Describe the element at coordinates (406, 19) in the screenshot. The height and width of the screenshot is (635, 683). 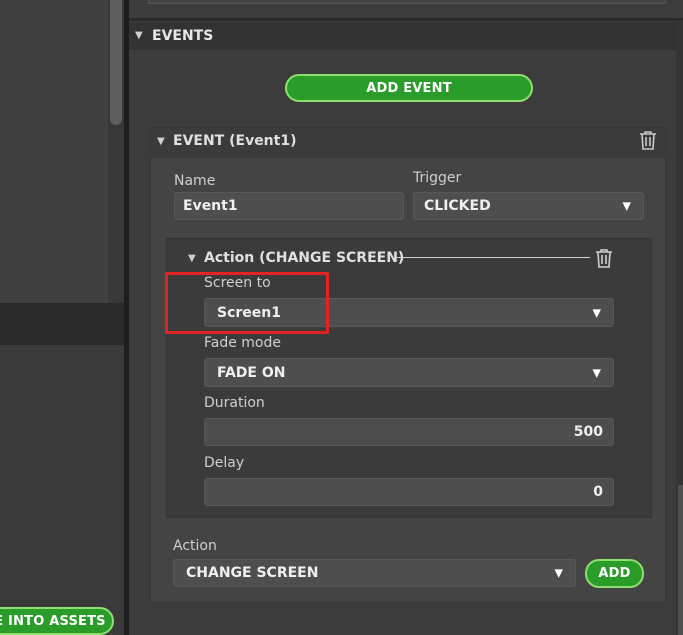
I see `section-divider` at that location.